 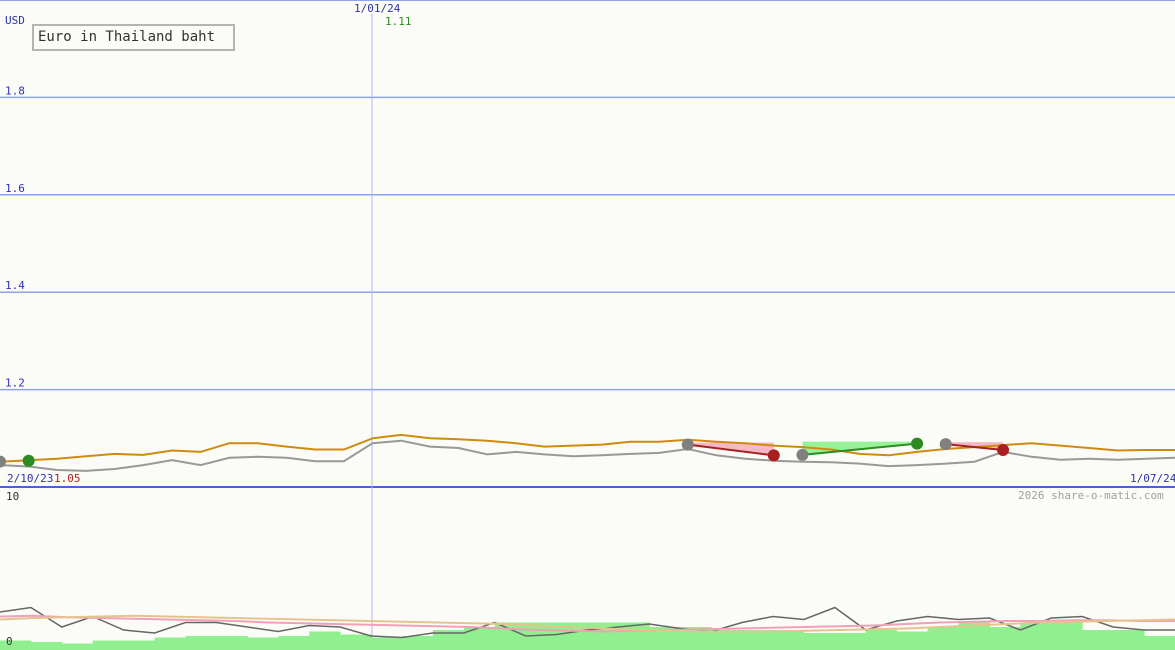 I want to click on chart-title: Euro in Thailand baht, so click(x=133, y=37).